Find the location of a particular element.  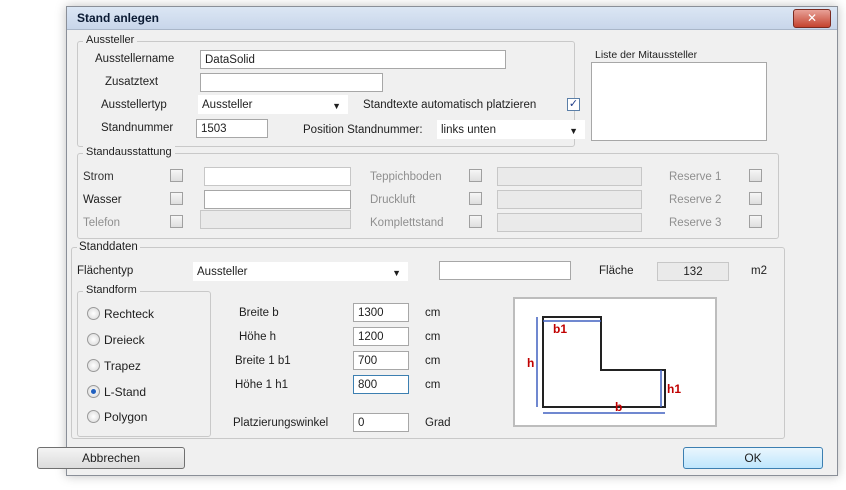

ausstellertyp-label: Ausstellertyp is located at coordinates (134, 105).